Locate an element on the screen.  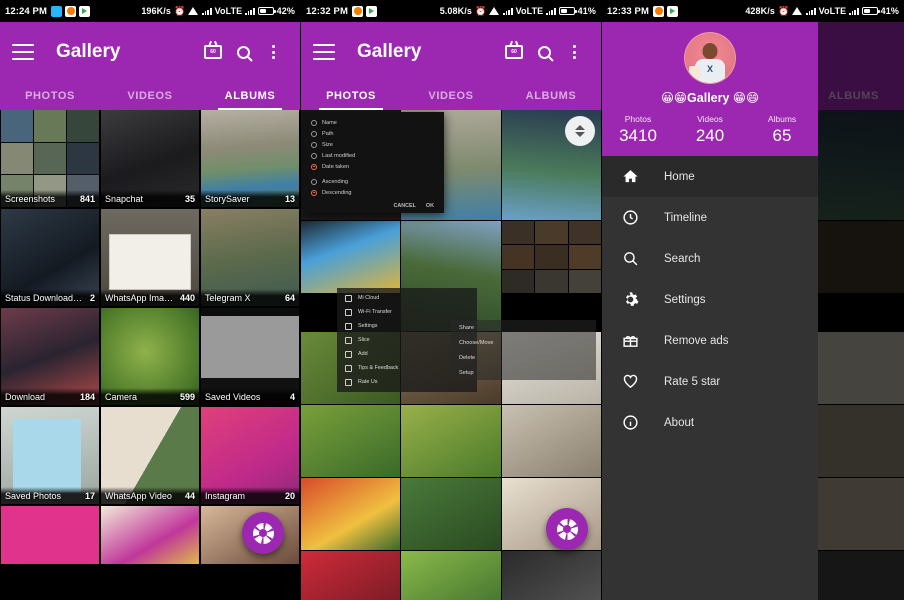
sort-option: Name is located at coordinates (373, 122).